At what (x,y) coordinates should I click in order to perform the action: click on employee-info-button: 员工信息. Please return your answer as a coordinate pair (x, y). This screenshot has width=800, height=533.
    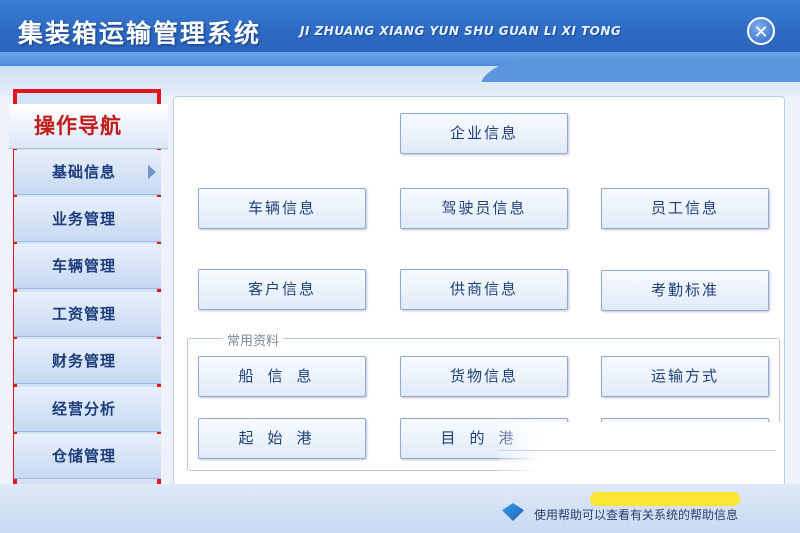
    Looking at the image, I should click on (685, 208).